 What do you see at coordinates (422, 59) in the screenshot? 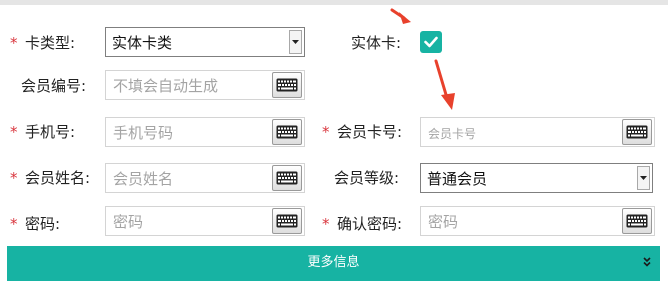
I see `annotation-arrows` at bounding box center [422, 59].